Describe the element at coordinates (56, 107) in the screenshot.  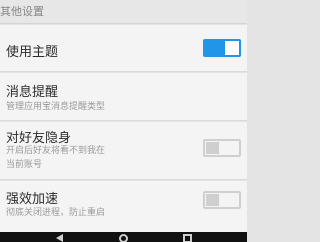
I see `setting-message-reminder-description: 管理应用宝消息提醒类型` at that location.